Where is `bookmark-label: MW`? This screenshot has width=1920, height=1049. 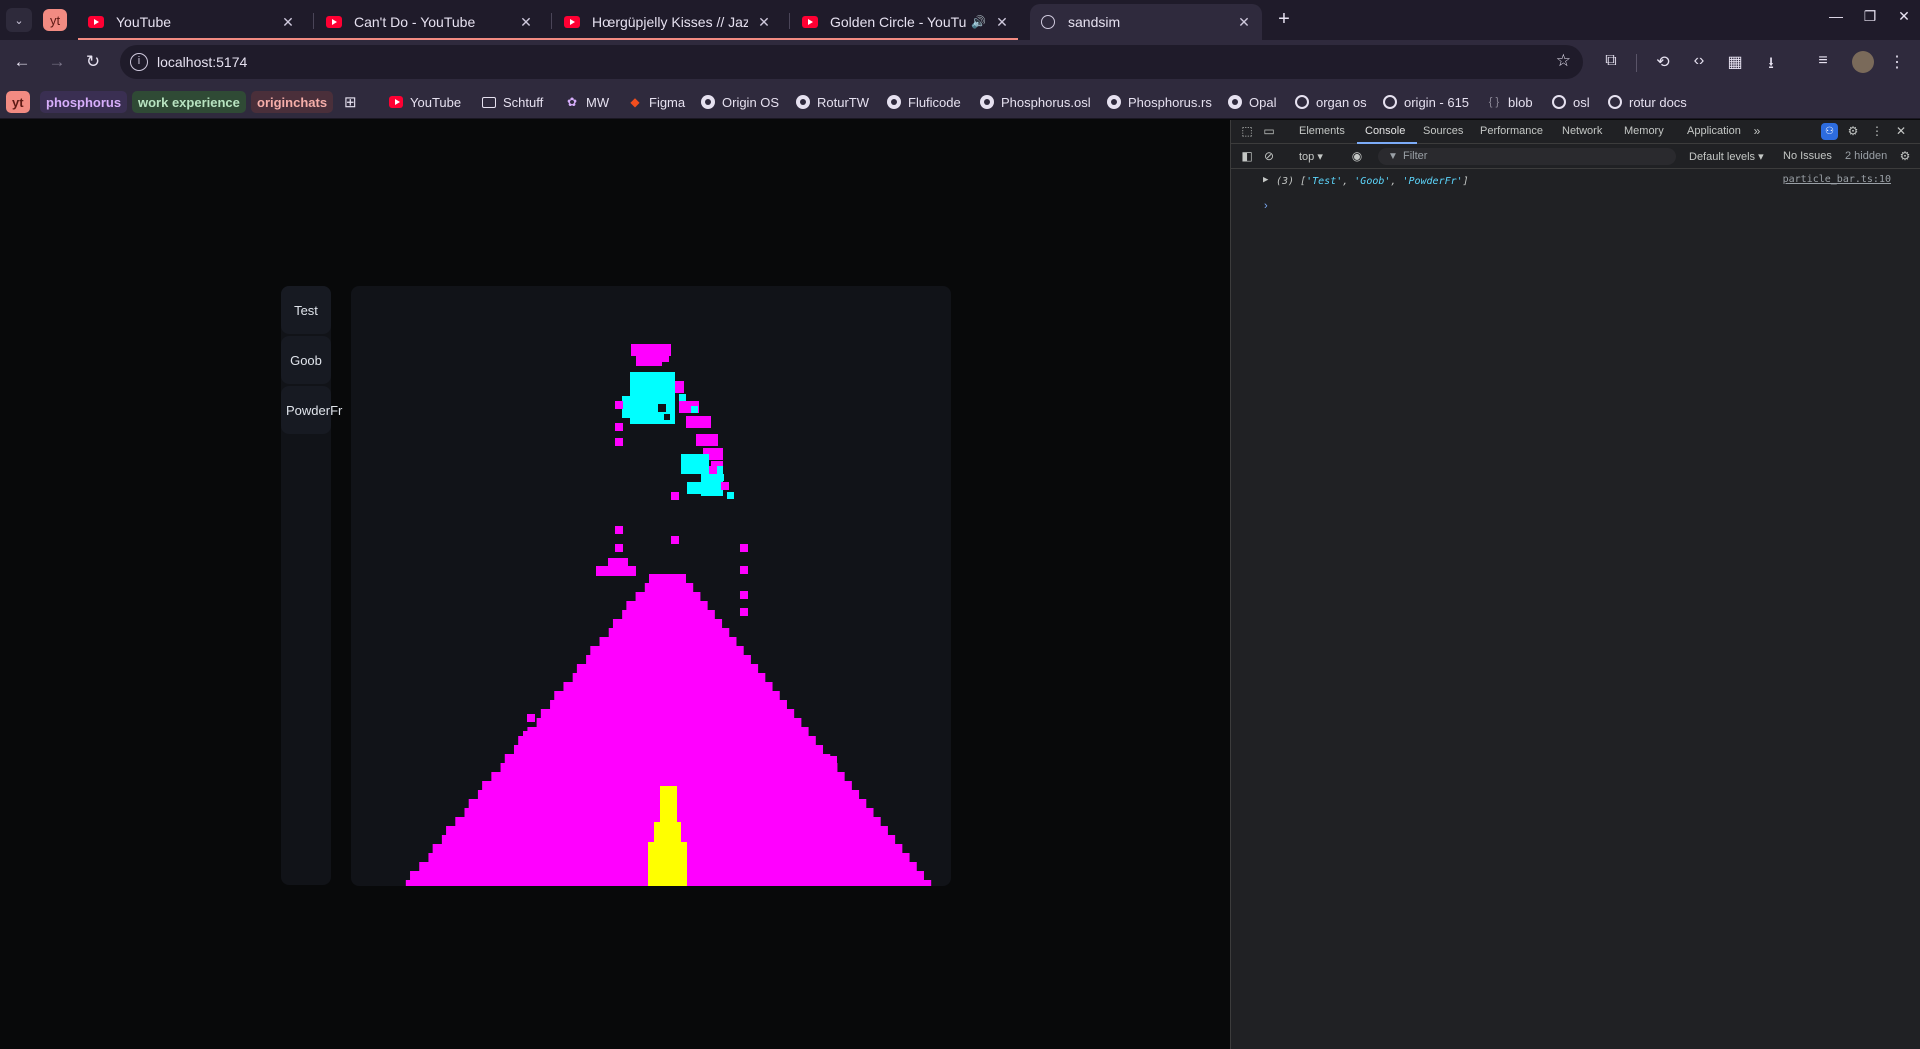 bookmark-label: MW is located at coordinates (598, 102).